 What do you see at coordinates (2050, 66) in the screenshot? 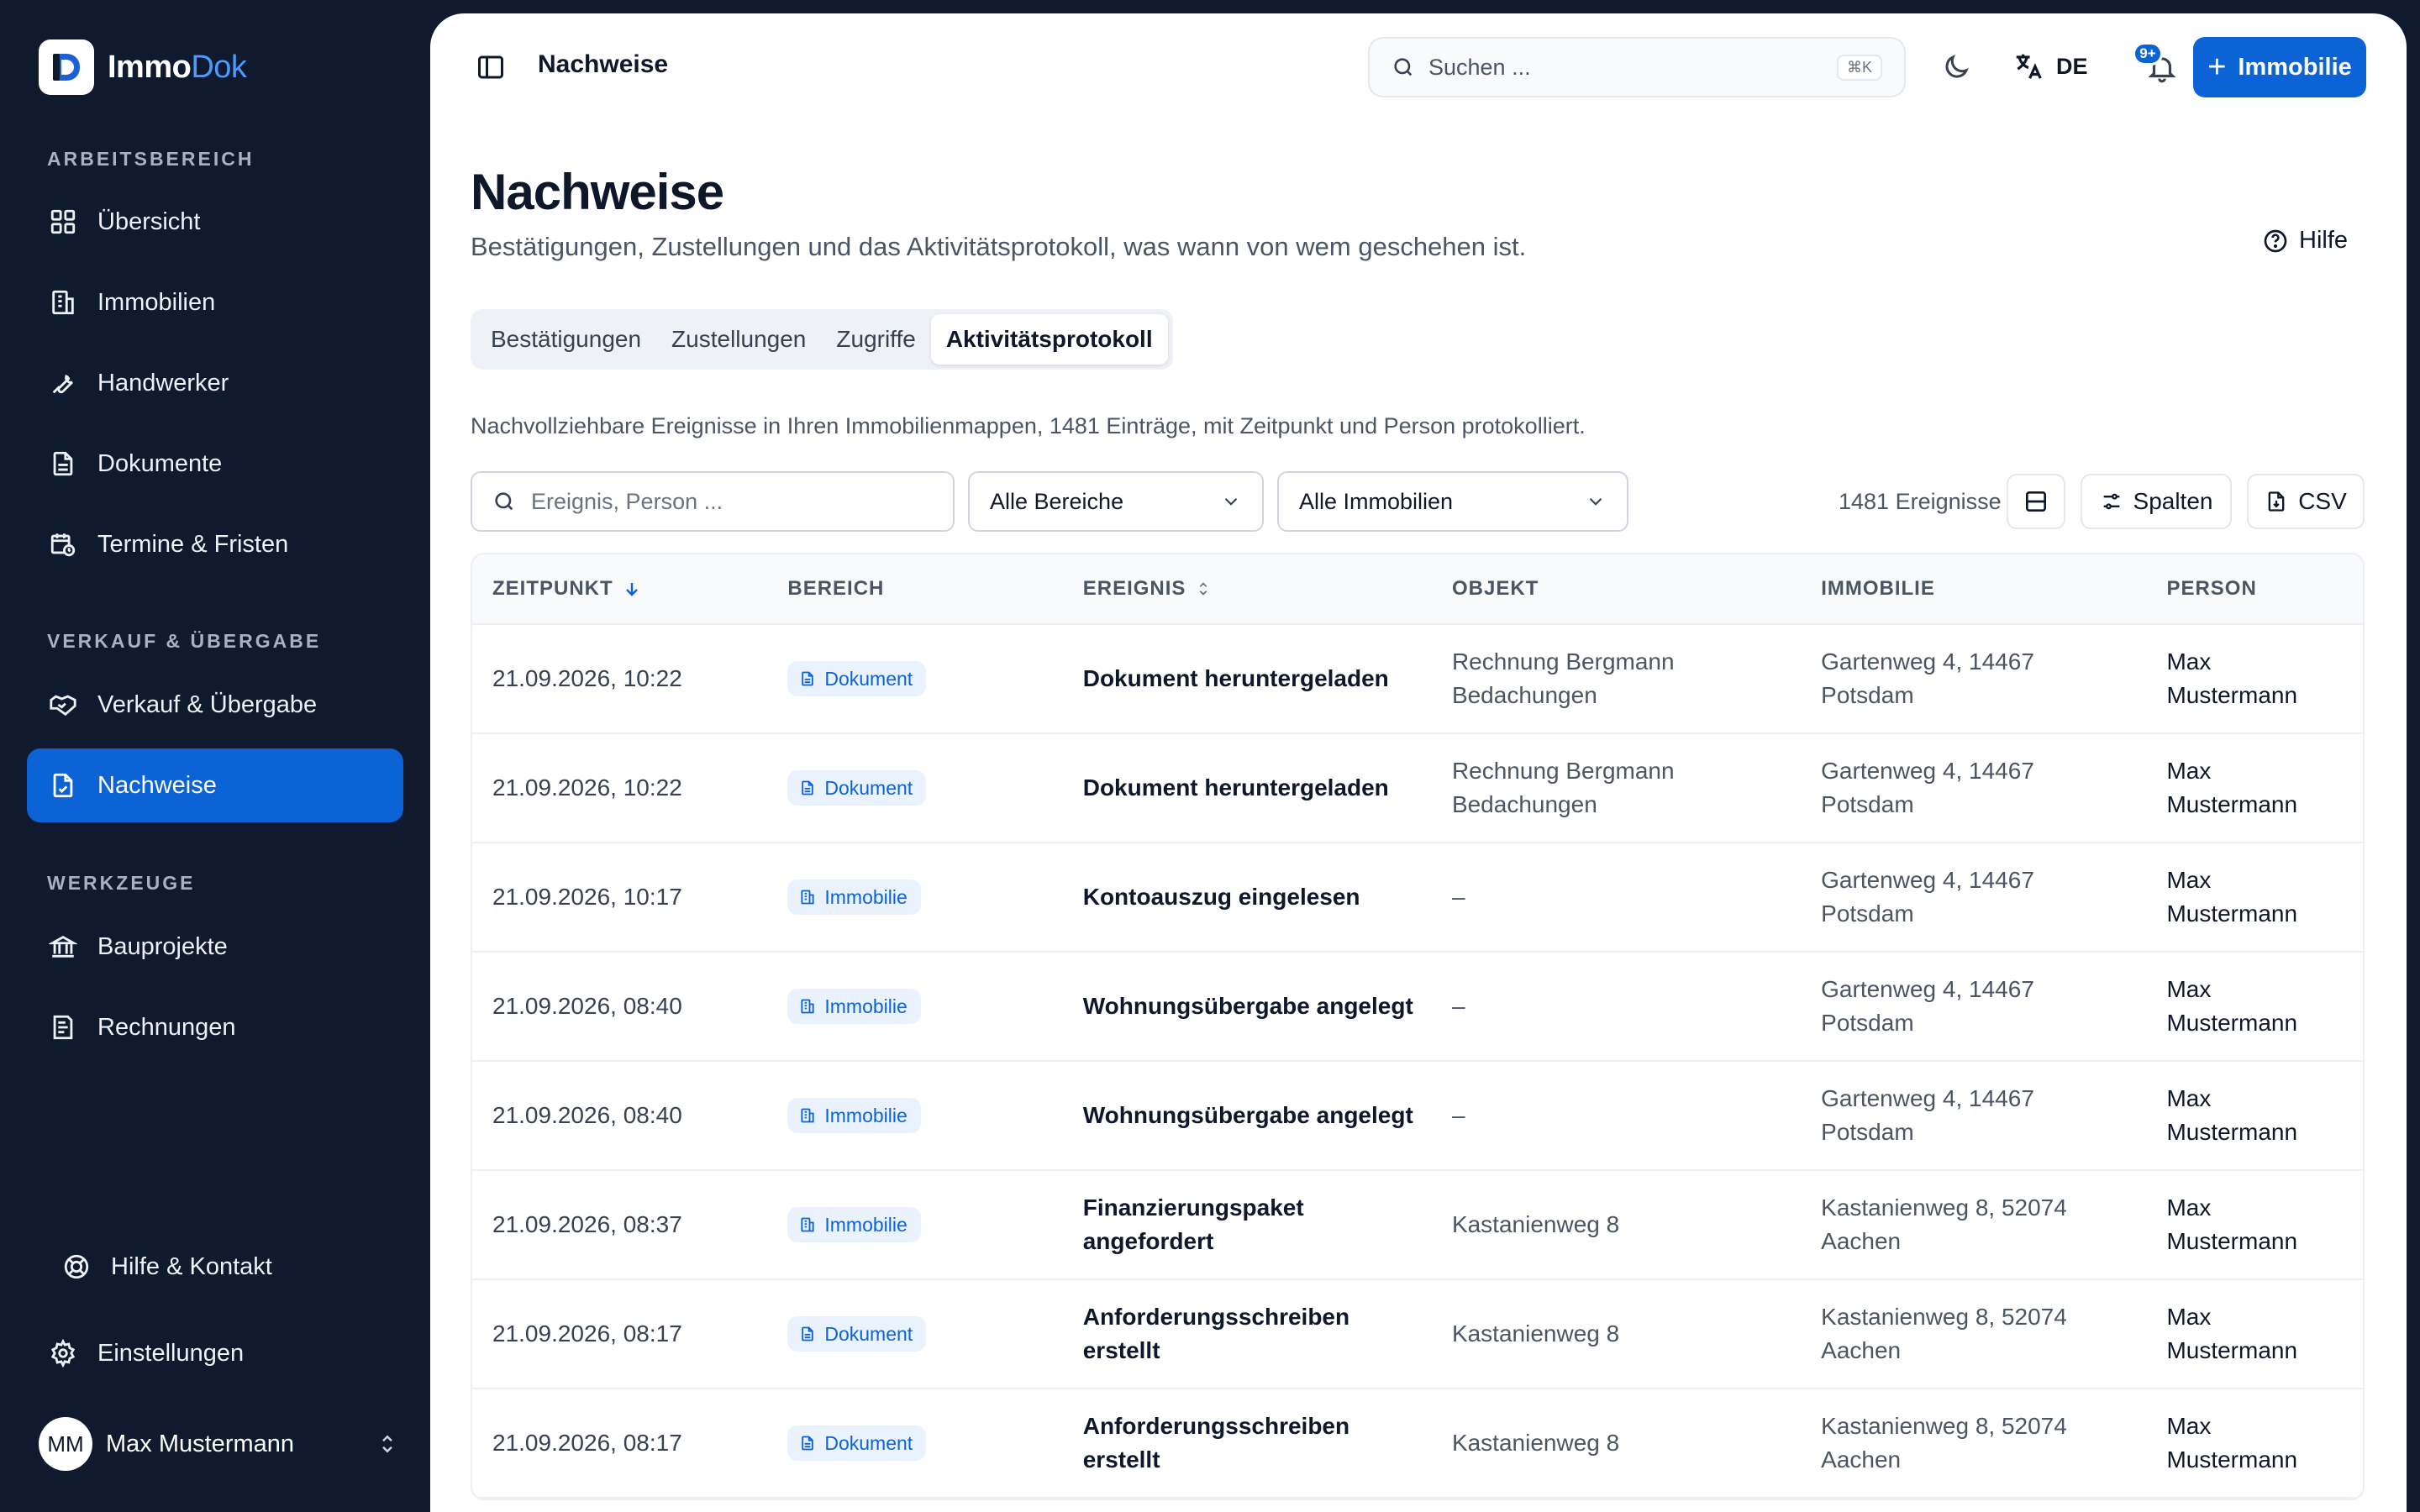
I see `language-switcher: DE` at bounding box center [2050, 66].